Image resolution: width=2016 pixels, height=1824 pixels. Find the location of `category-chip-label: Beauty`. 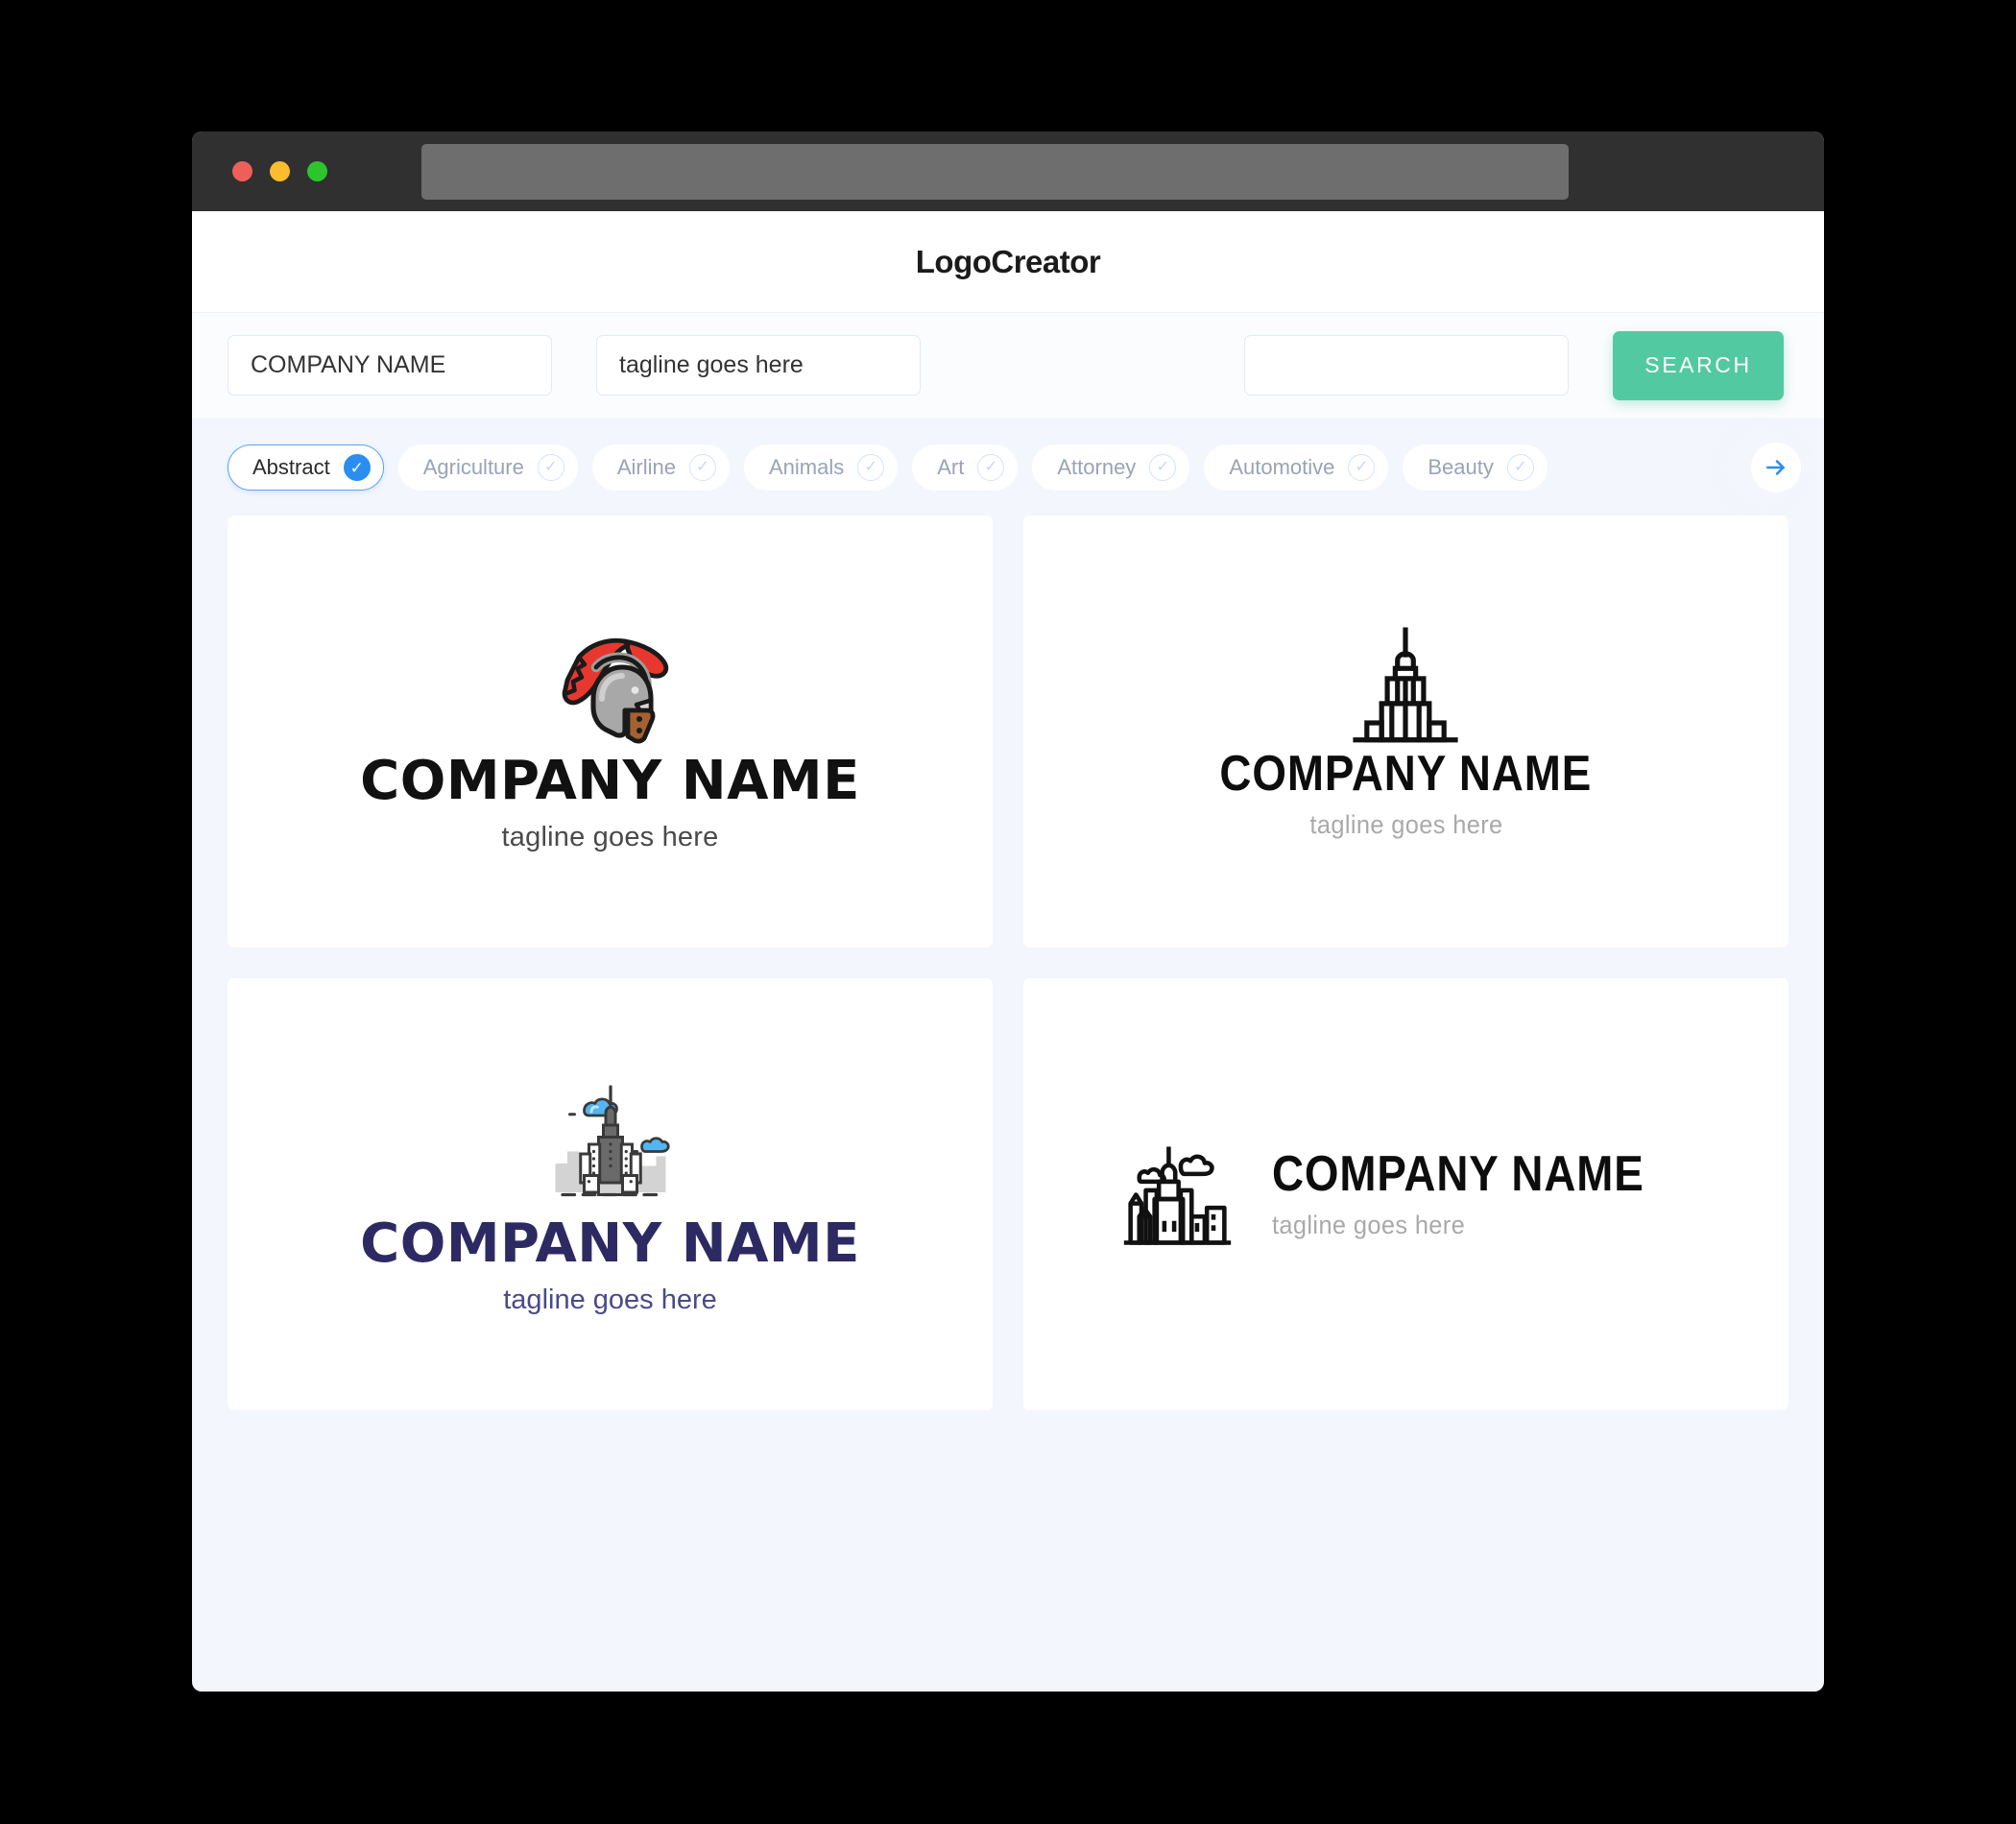

category-chip-label: Beauty is located at coordinates (1461, 467).